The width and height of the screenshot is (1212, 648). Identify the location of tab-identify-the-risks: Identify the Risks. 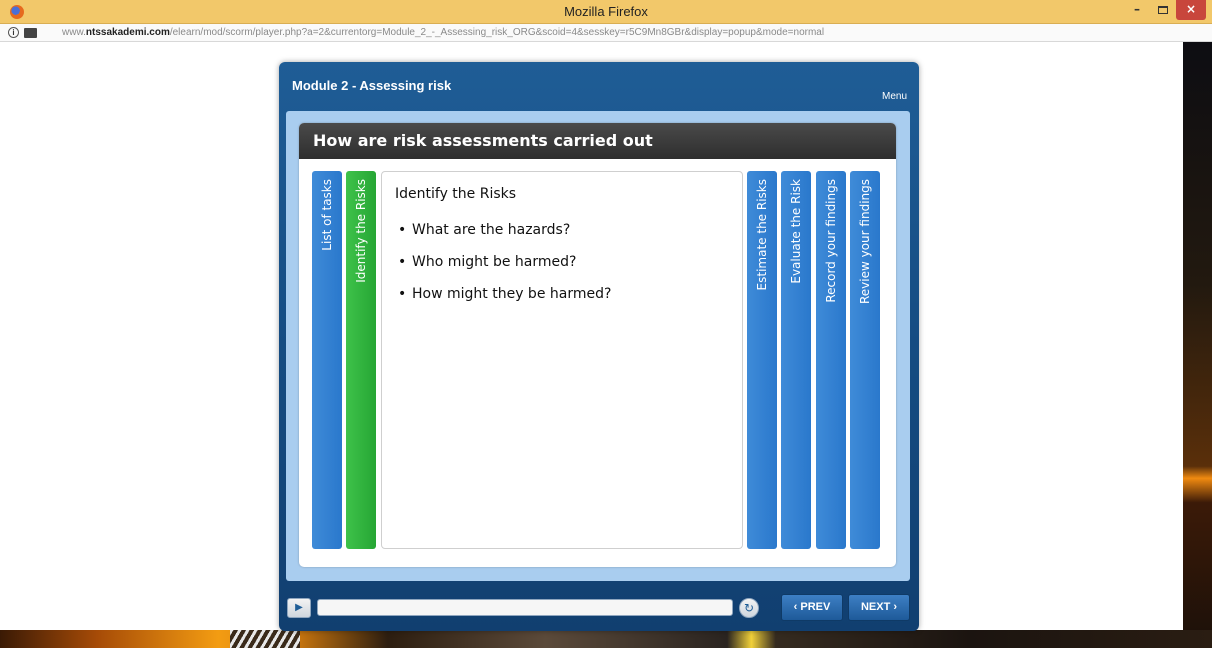
(361, 360).